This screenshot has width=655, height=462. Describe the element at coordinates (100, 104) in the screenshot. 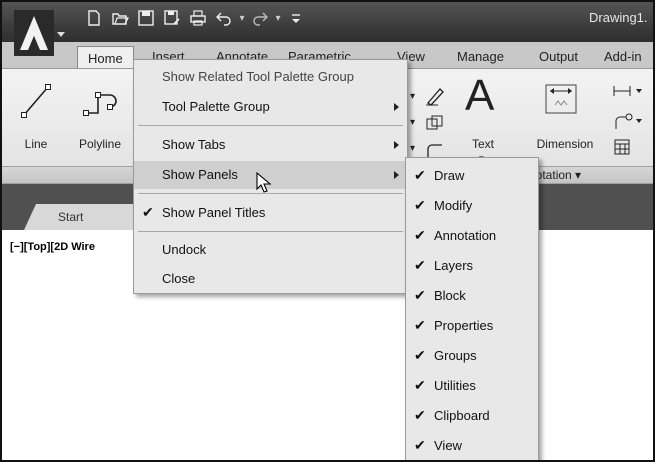

I see `polyline-icon` at that location.